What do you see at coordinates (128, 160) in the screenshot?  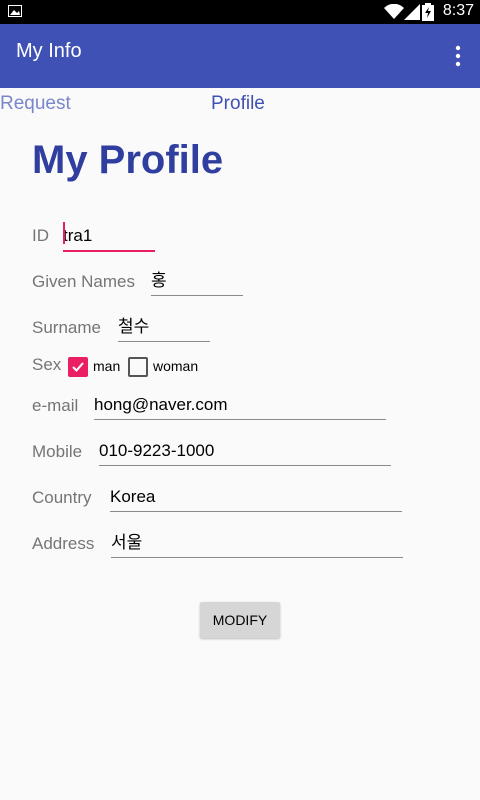 I see `page-title: My Profile` at bounding box center [128, 160].